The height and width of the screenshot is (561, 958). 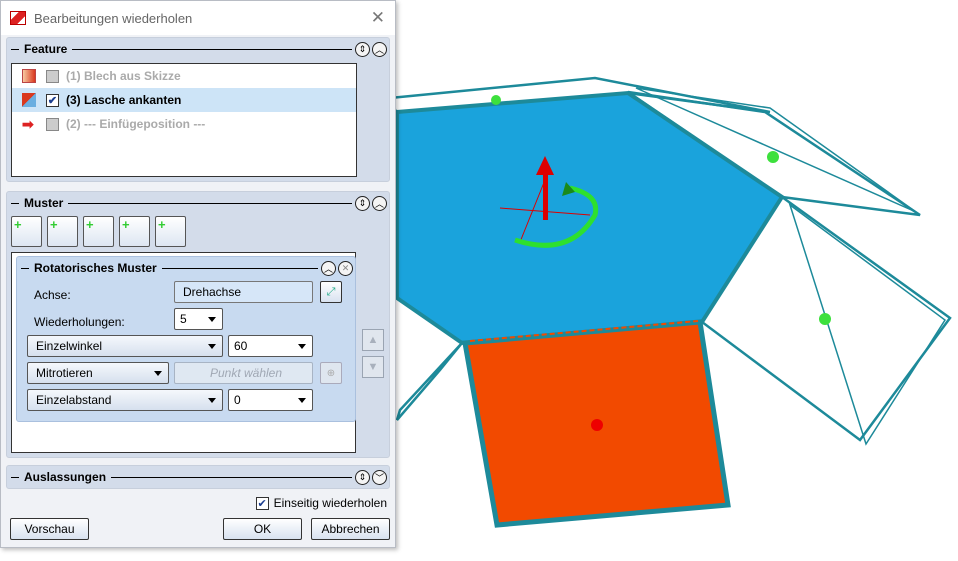 What do you see at coordinates (79, 322) in the screenshot?
I see `repetitions-label: Wiederholungen:` at bounding box center [79, 322].